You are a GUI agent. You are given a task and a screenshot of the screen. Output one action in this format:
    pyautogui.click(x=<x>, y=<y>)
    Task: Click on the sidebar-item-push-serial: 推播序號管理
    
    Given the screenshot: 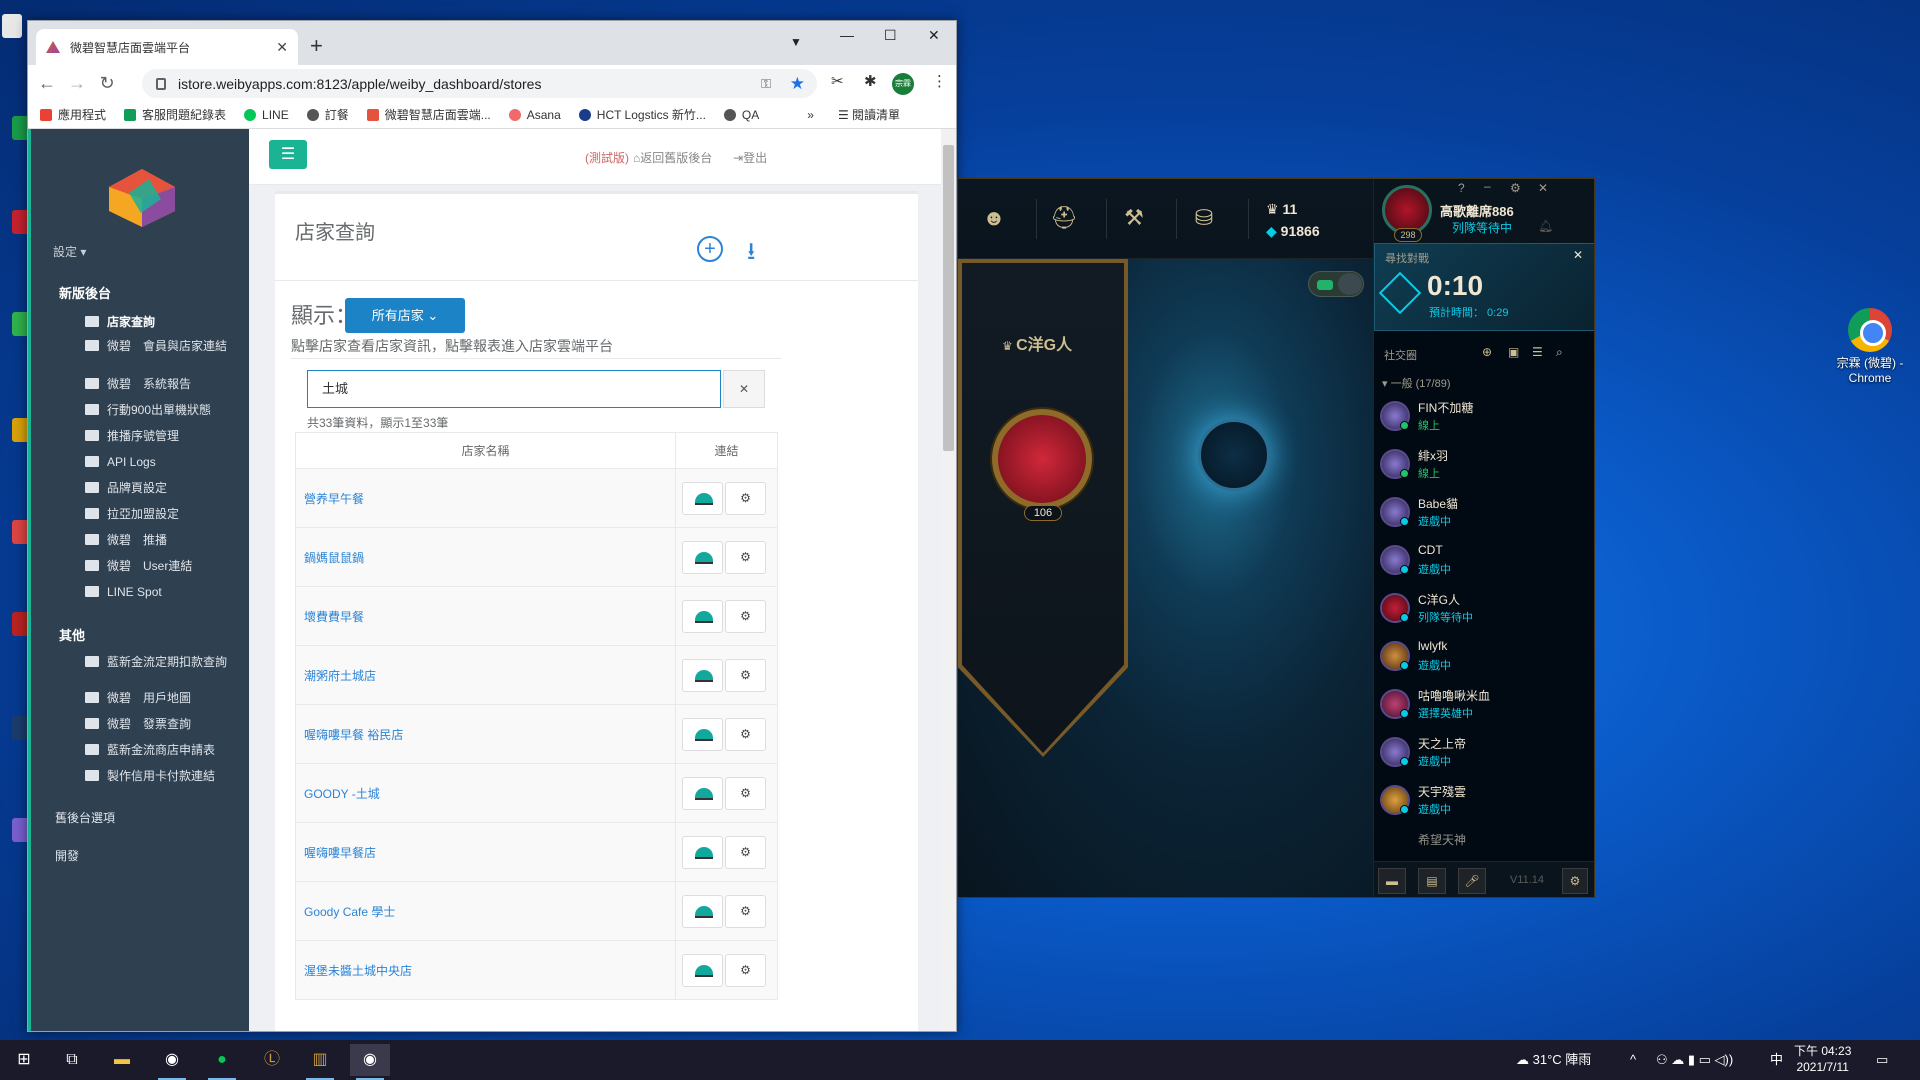 What is the action you would take?
    pyautogui.click(x=165, y=436)
    